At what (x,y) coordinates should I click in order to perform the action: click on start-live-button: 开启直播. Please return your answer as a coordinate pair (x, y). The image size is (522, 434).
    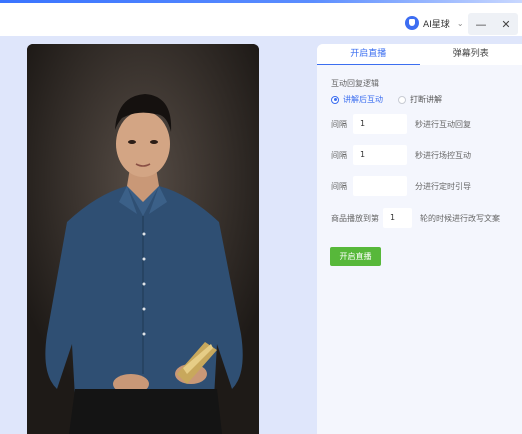
    Looking at the image, I should click on (355, 256).